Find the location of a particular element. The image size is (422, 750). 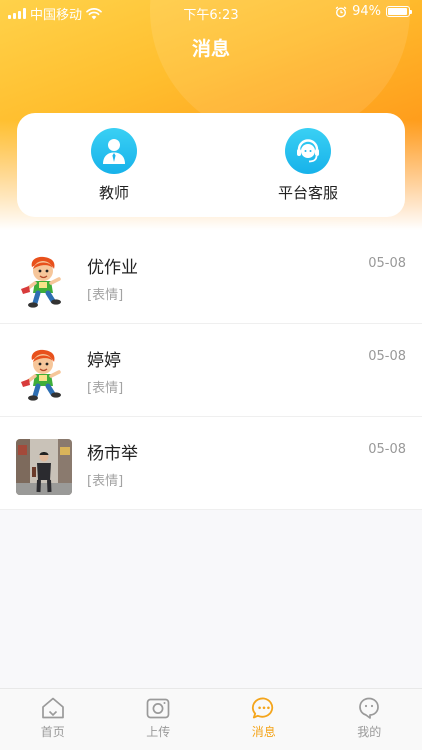

customer-service-headset-icon is located at coordinates (308, 150).